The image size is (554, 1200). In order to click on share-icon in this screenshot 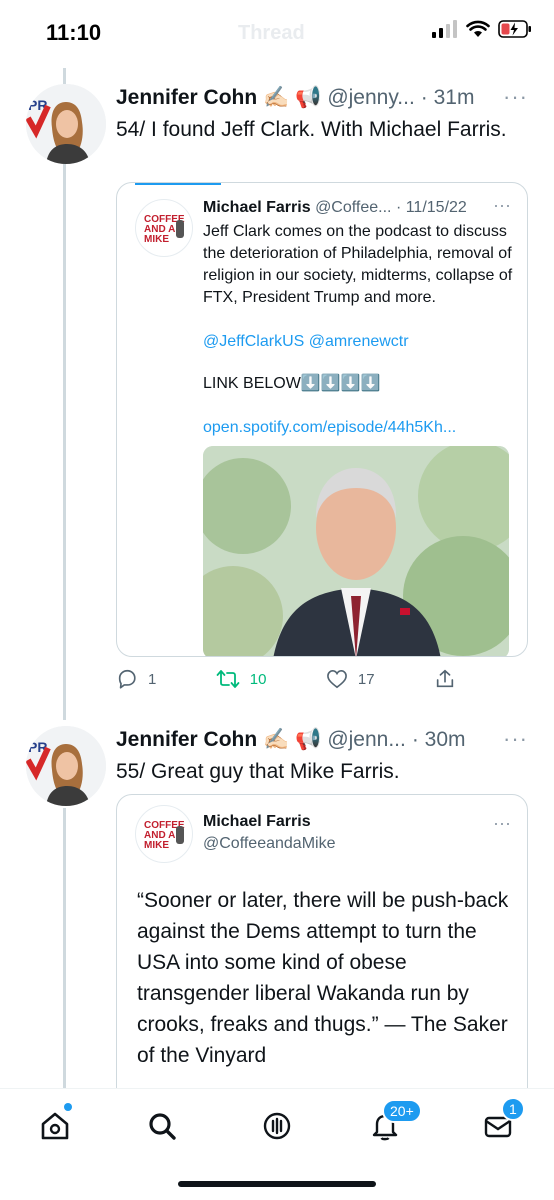, I will do `click(445, 678)`.